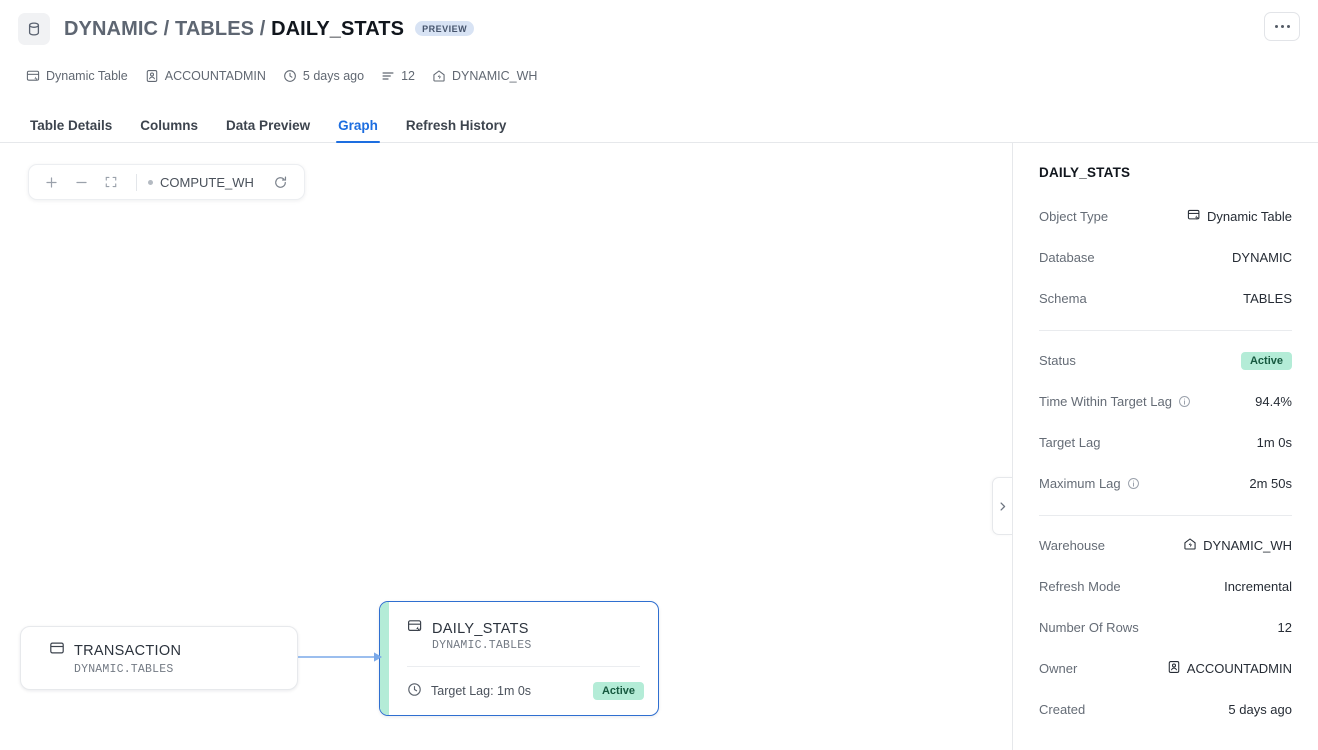  I want to click on node-target-lag-label: Target Lag: 1m 0s, so click(481, 691).